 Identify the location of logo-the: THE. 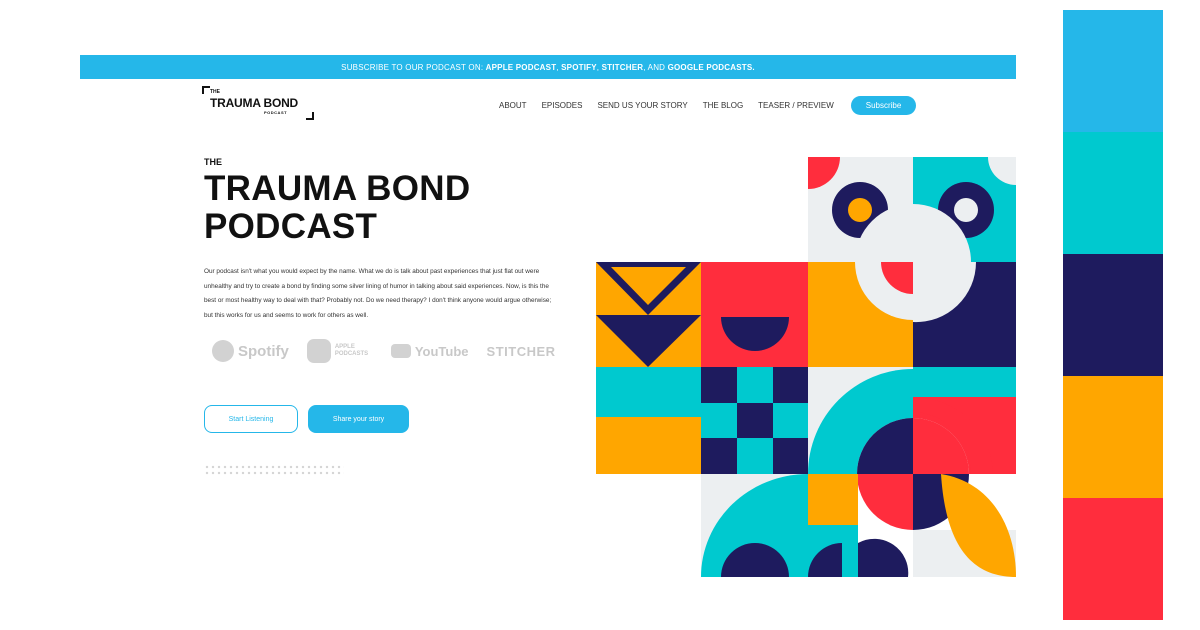
(215, 92).